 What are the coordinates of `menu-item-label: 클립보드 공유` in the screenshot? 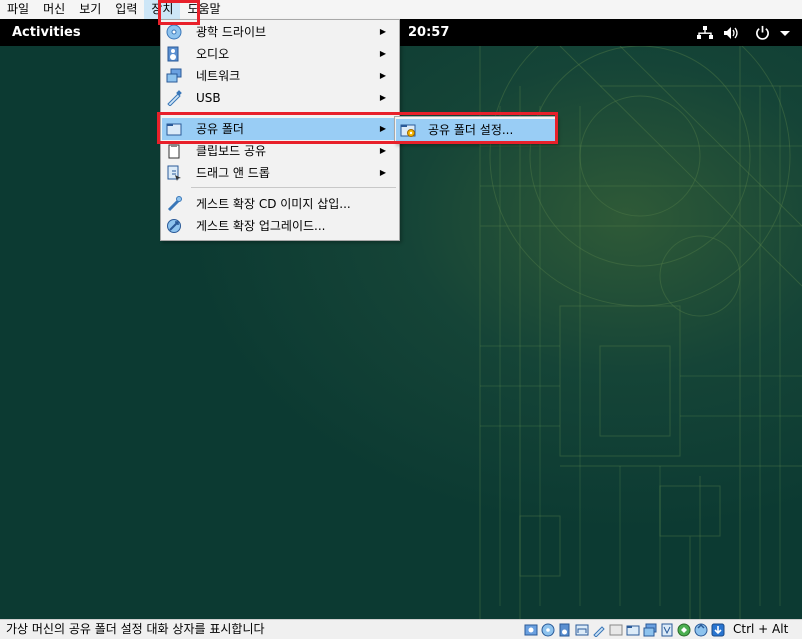 It's located at (231, 151).